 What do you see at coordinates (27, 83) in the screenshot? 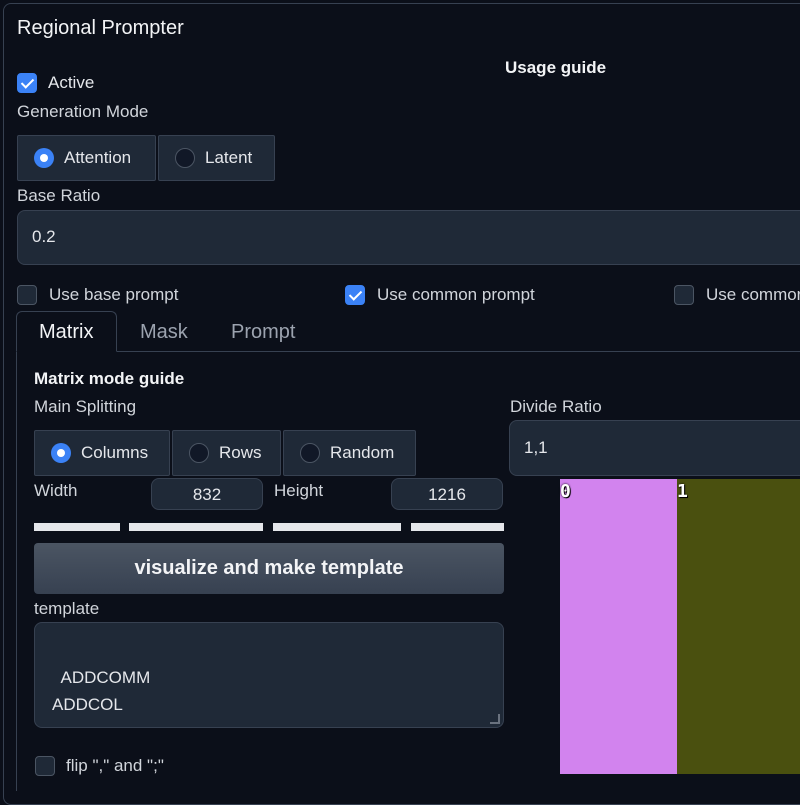
I see `active-checkbox` at bounding box center [27, 83].